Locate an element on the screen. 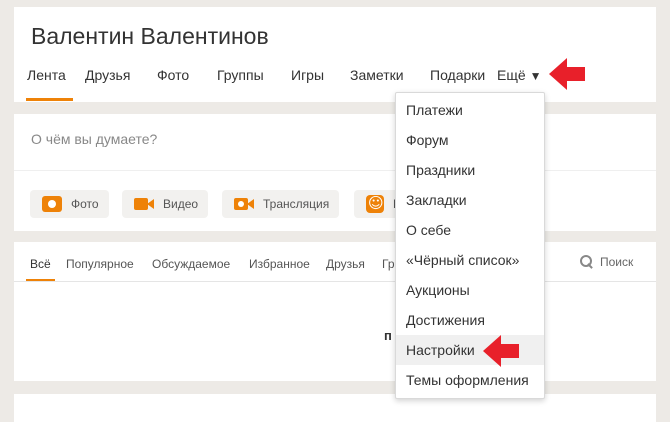 The height and width of the screenshot is (422, 670). live-stream-button: Трансляция is located at coordinates (281, 204).